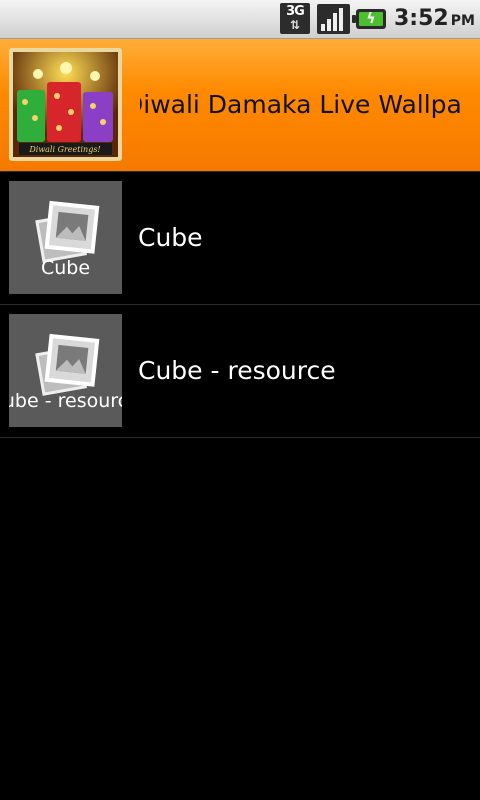 Image resolution: width=480 pixels, height=800 pixels. I want to click on svg-text: Diwali Greetings!, so click(64, 149).